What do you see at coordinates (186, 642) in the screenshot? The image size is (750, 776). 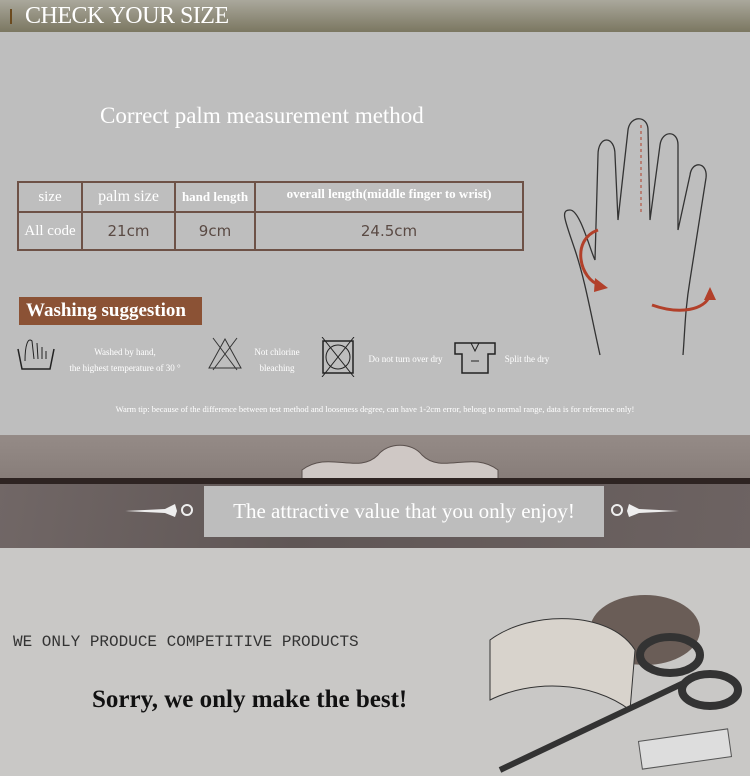 I see `tagline: WE ONLY PRODUCE COMPETITIVE PRODUCTS` at bounding box center [186, 642].